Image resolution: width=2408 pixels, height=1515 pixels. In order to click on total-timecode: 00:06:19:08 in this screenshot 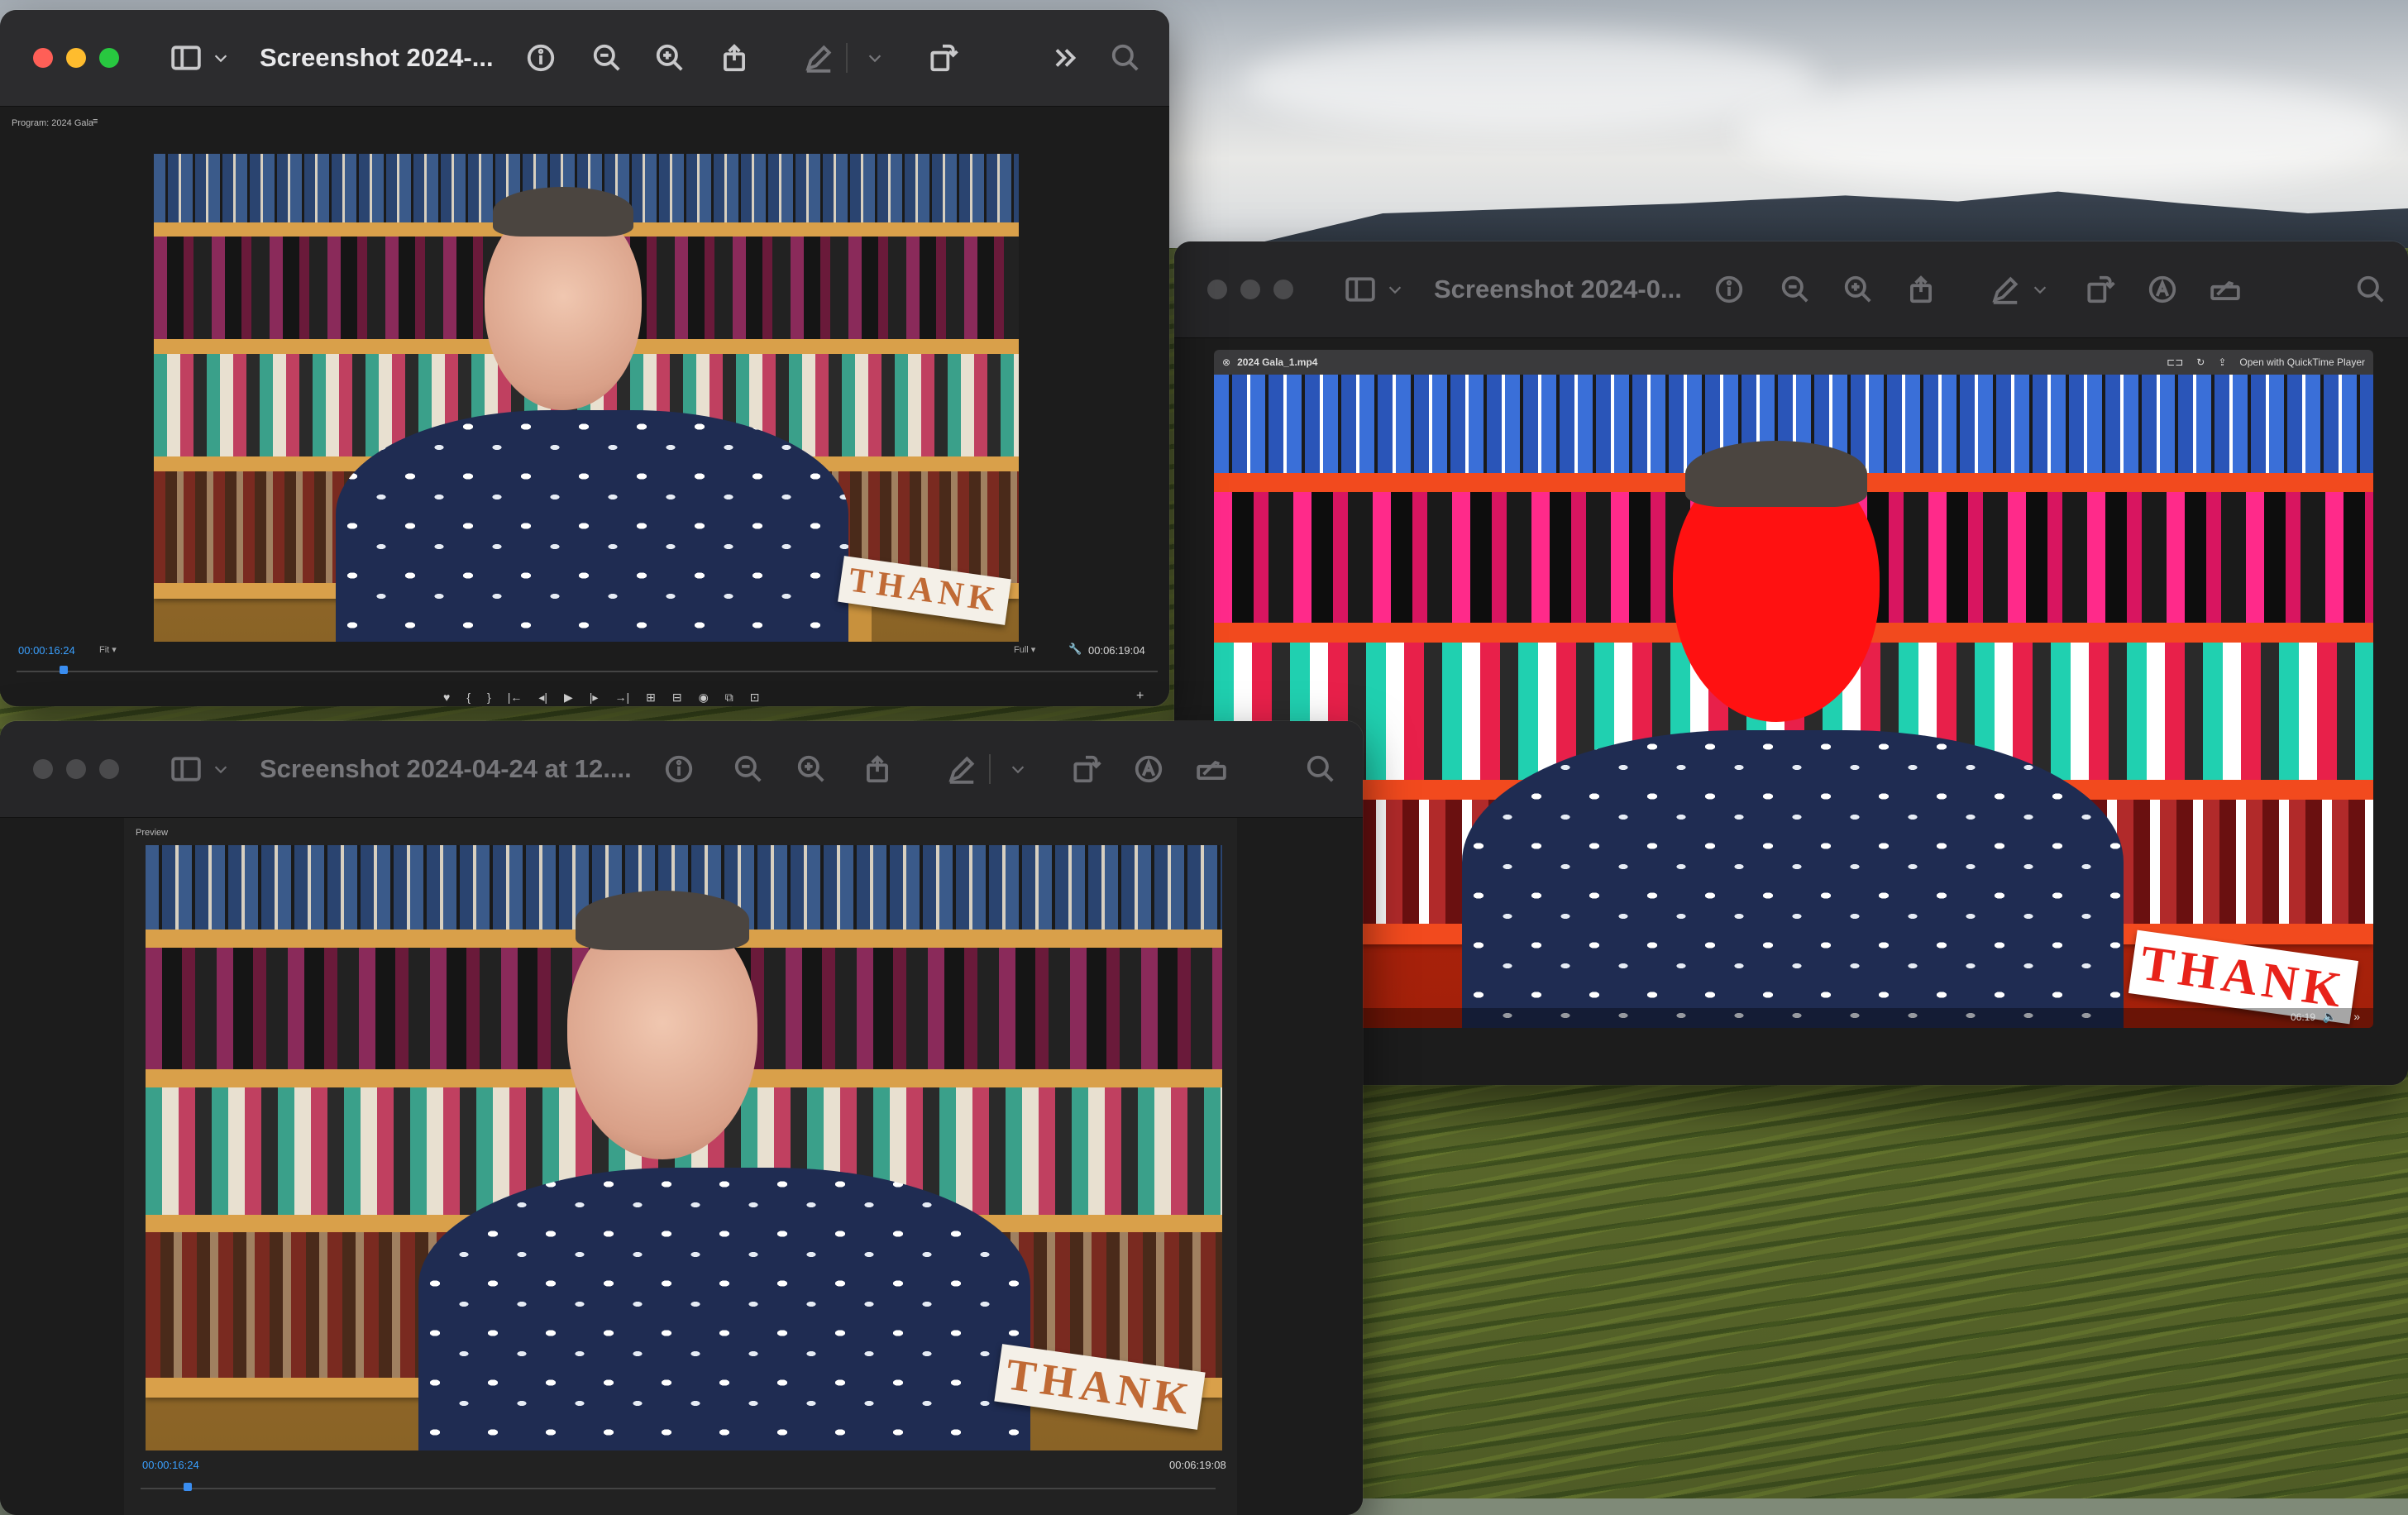, I will do `click(1197, 1465)`.